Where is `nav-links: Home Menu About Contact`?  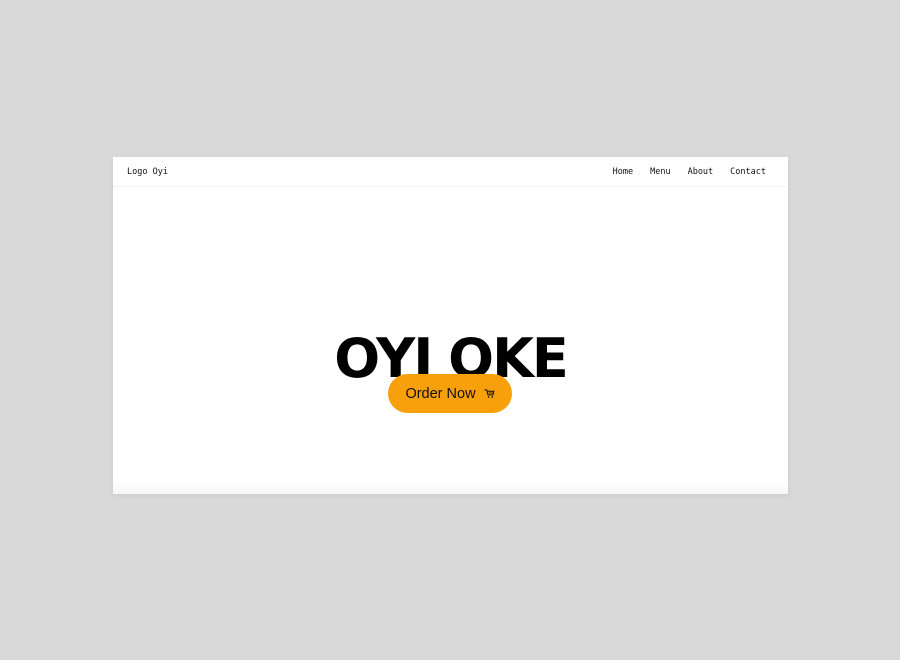 nav-links: Home Menu About Contact is located at coordinates (689, 172).